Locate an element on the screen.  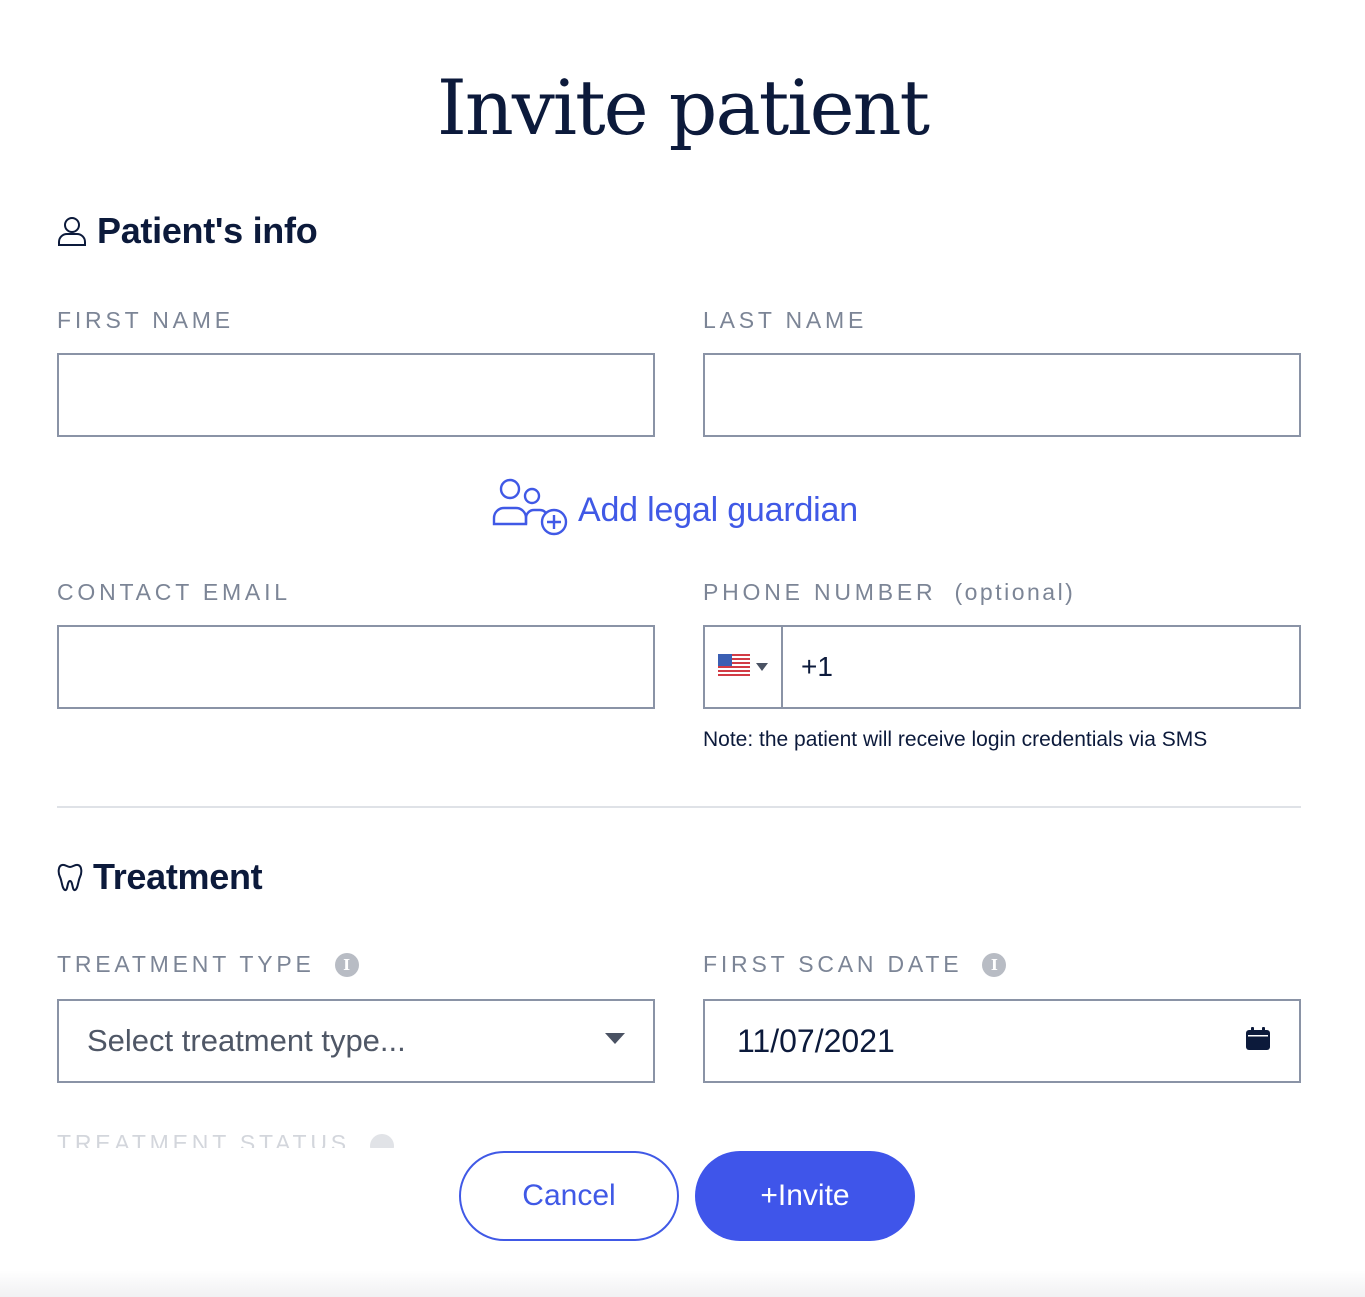
caret-down-icon is located at coordinates (762, 667).